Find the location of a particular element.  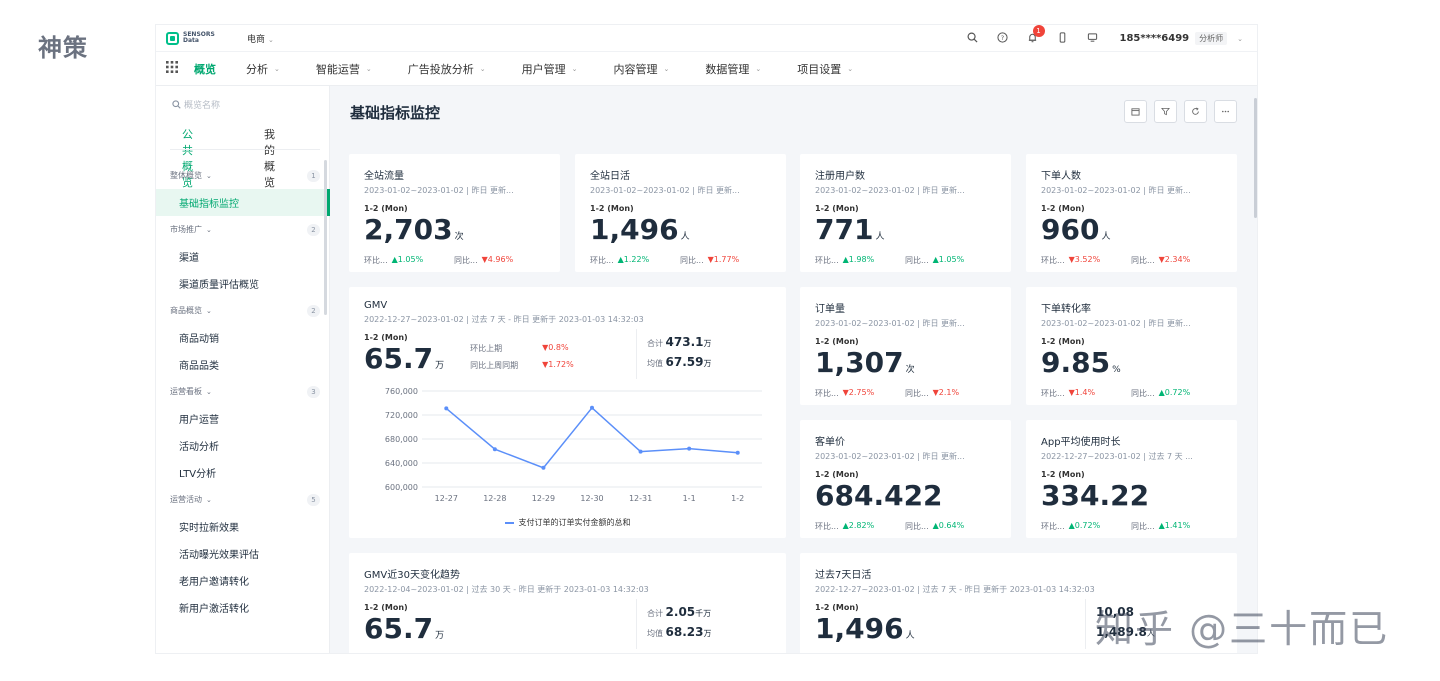

watermark: 知乎 @三十而已 is located at coordinates (1242, 629).